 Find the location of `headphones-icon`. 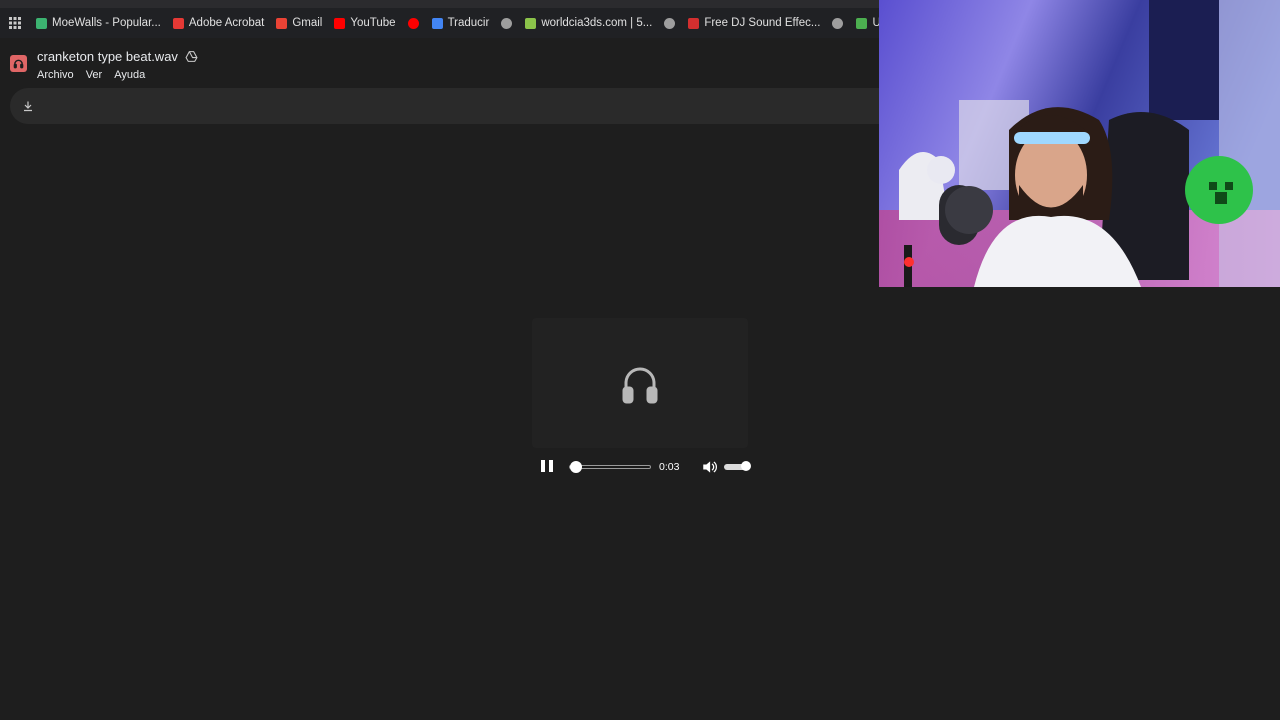

headphones-icon is located at coordinates (640, 384).